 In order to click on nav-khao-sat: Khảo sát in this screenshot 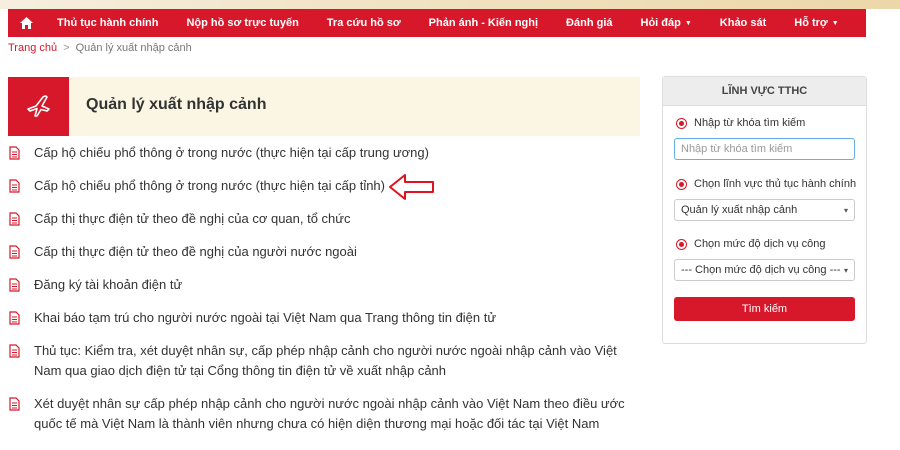, I will do `click(743, 23)`.